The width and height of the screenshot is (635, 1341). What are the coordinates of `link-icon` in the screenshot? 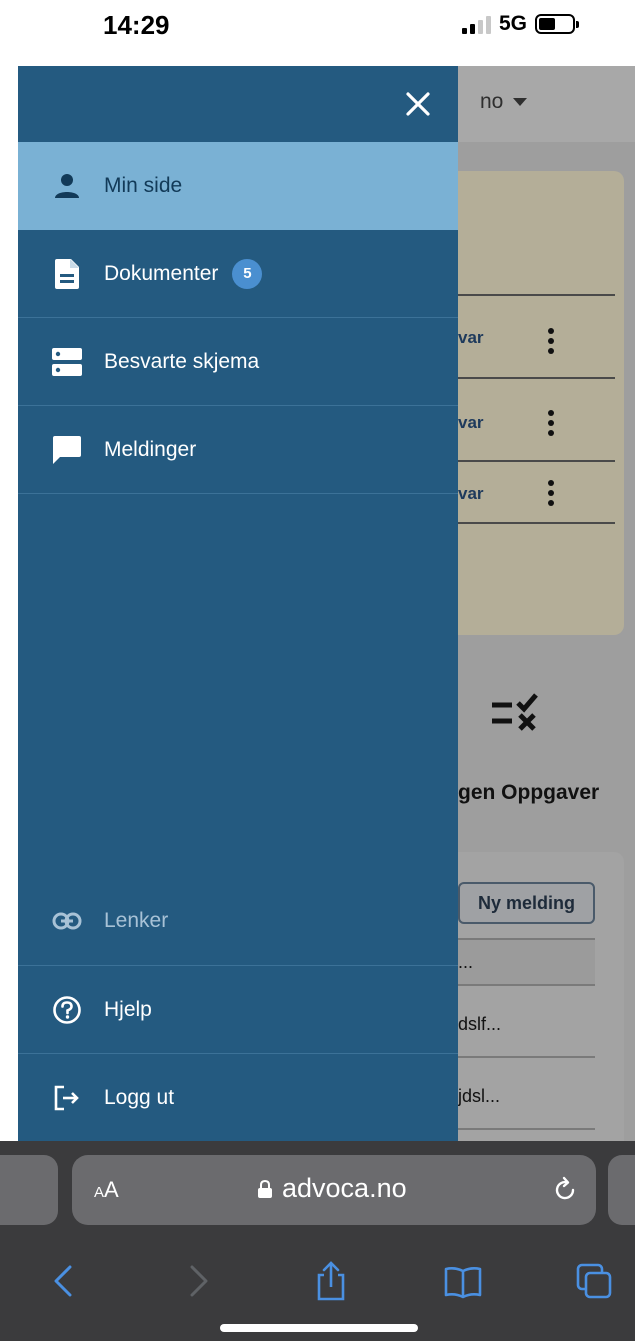 It's located at (67, 921).